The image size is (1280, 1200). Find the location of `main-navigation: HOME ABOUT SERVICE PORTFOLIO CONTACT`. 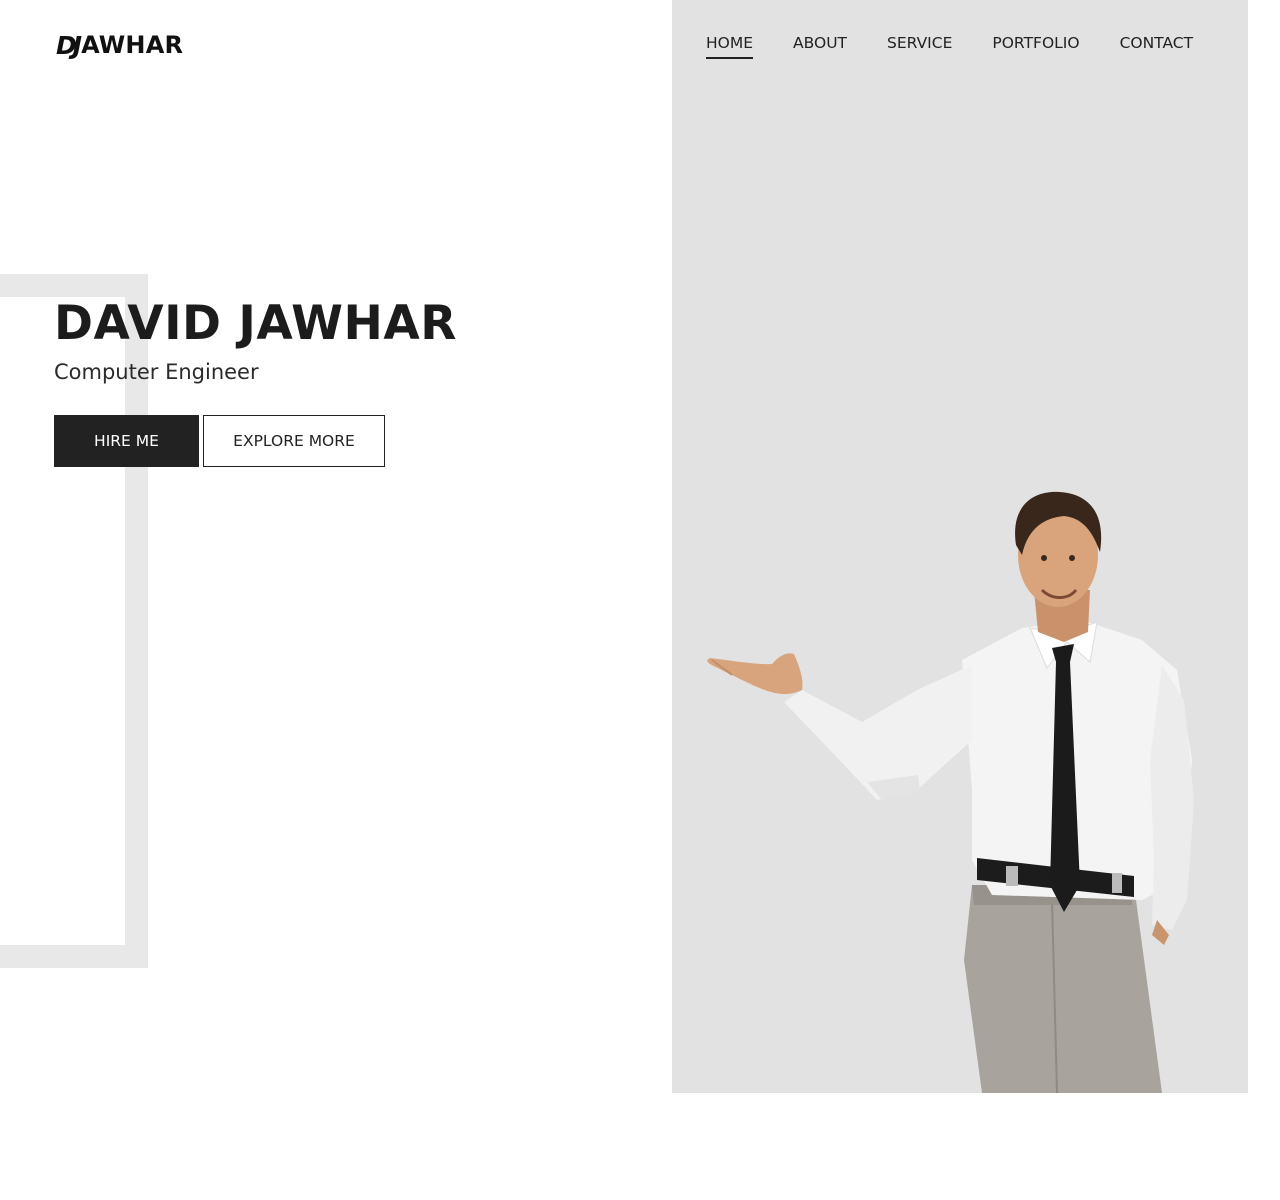

main-navigation: HOME ABOUT SERVICE PORTFOLIO CONTACT is located at coordinates (950, 46).